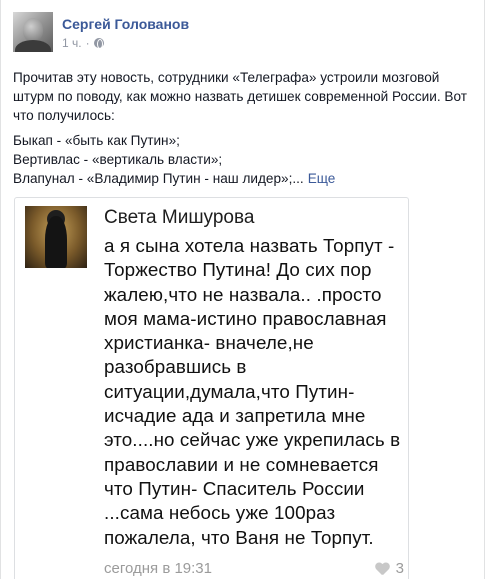 The width and height of the screenshot is (485, 579). I want to click on comment-likes: 3, so click(389, 569).